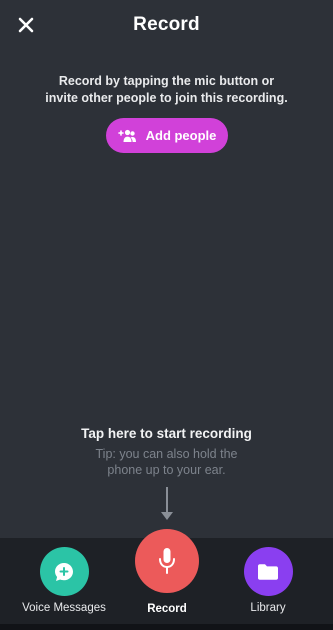 The height and width of the screenshot is (630, 333). I want to click on voice-messages-button, so click(64, 571).